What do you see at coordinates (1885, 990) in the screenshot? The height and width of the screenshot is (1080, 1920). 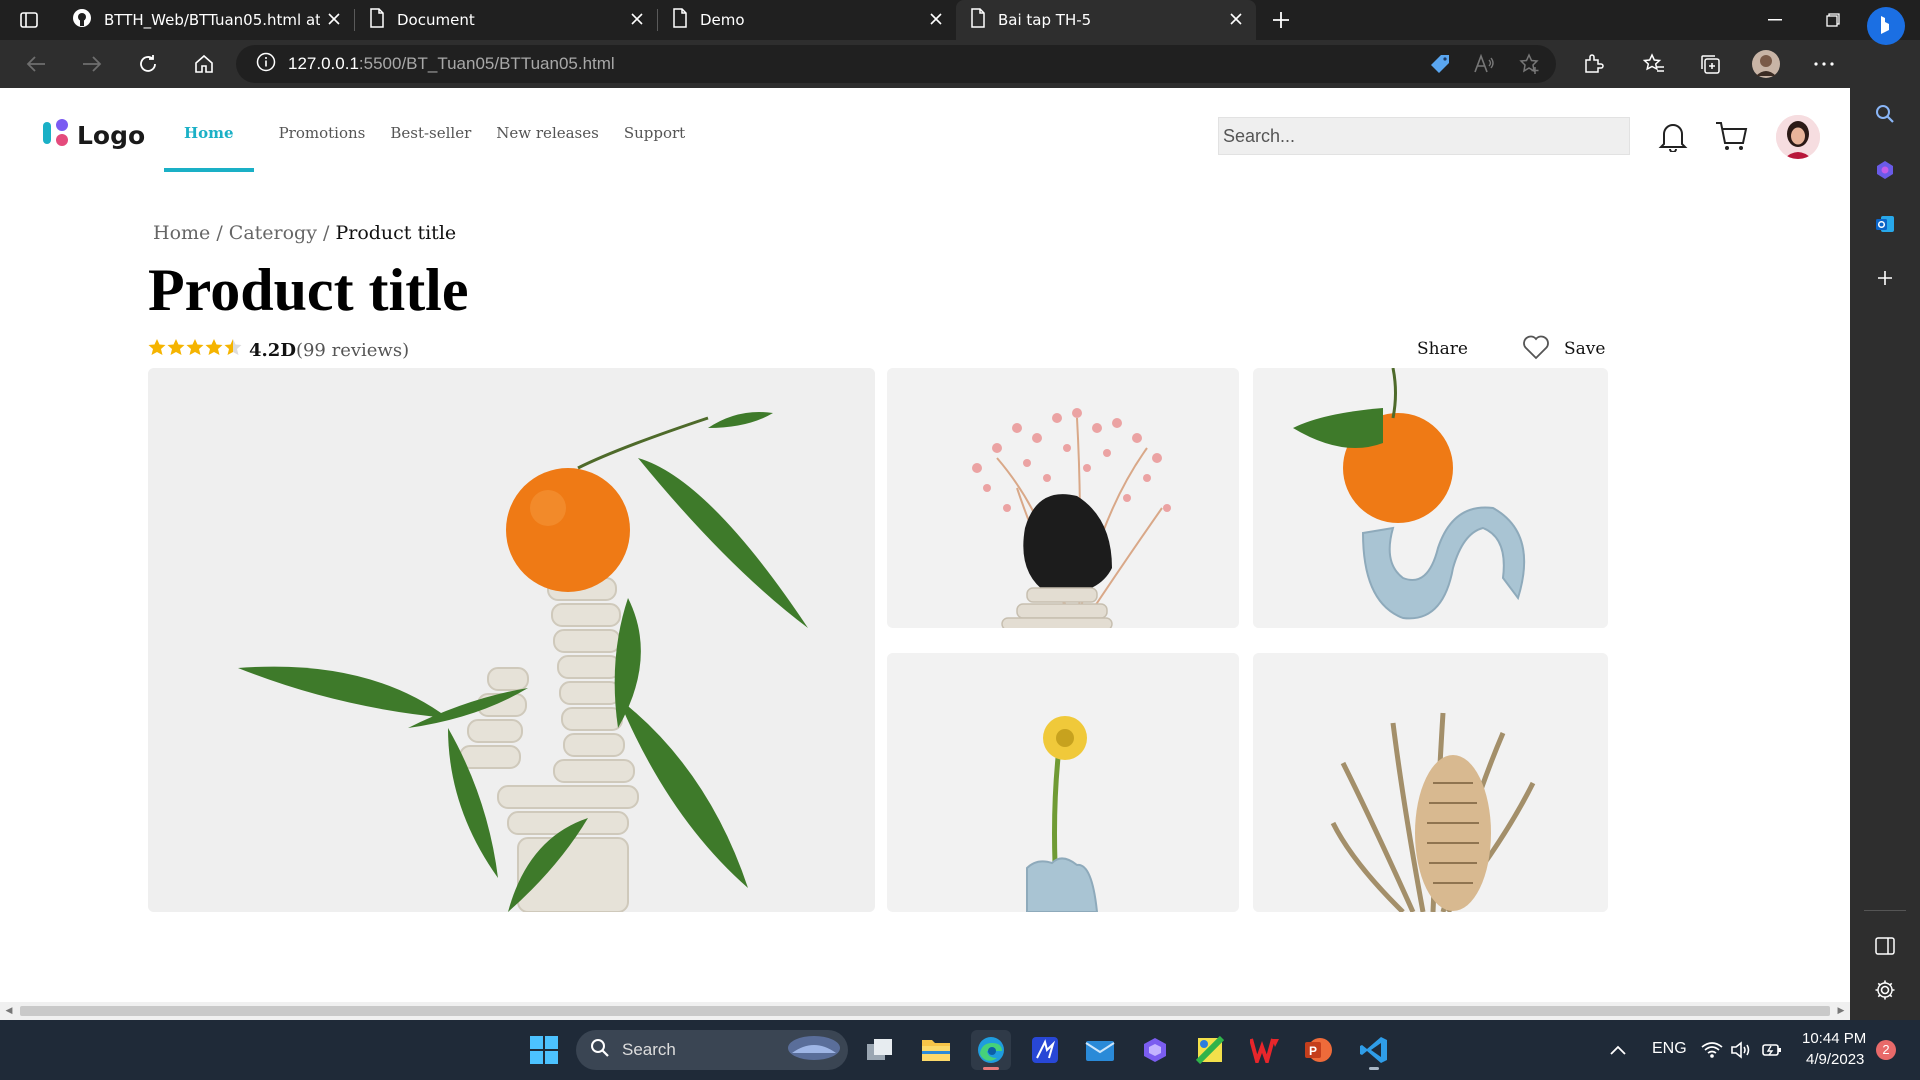 I see `settings-icon` at bounding box center [1885, 990].